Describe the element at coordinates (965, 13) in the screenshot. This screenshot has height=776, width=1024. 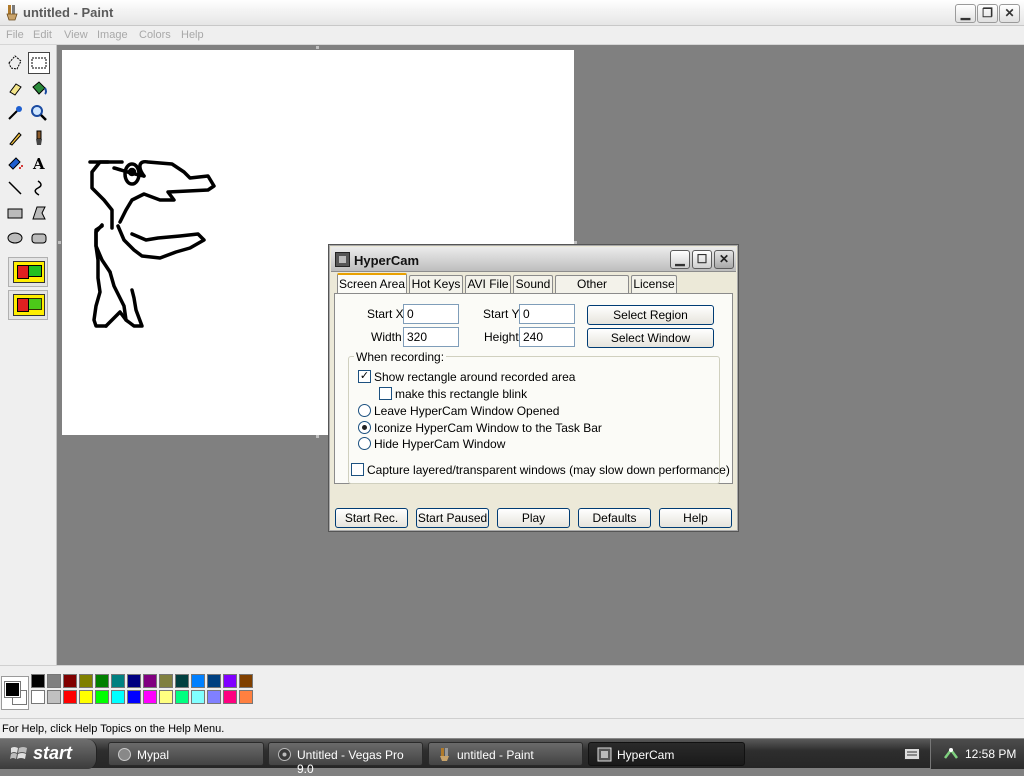
I see `minimize-button: ▁` at that location.